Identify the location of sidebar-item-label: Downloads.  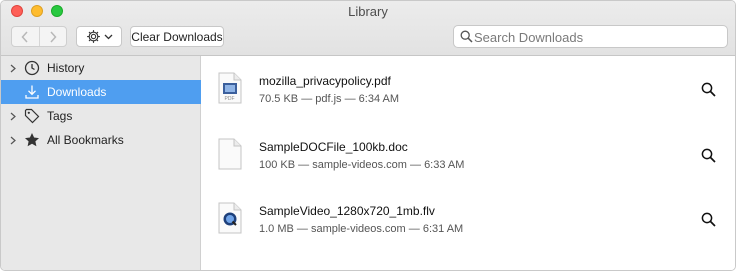
(77, 92).